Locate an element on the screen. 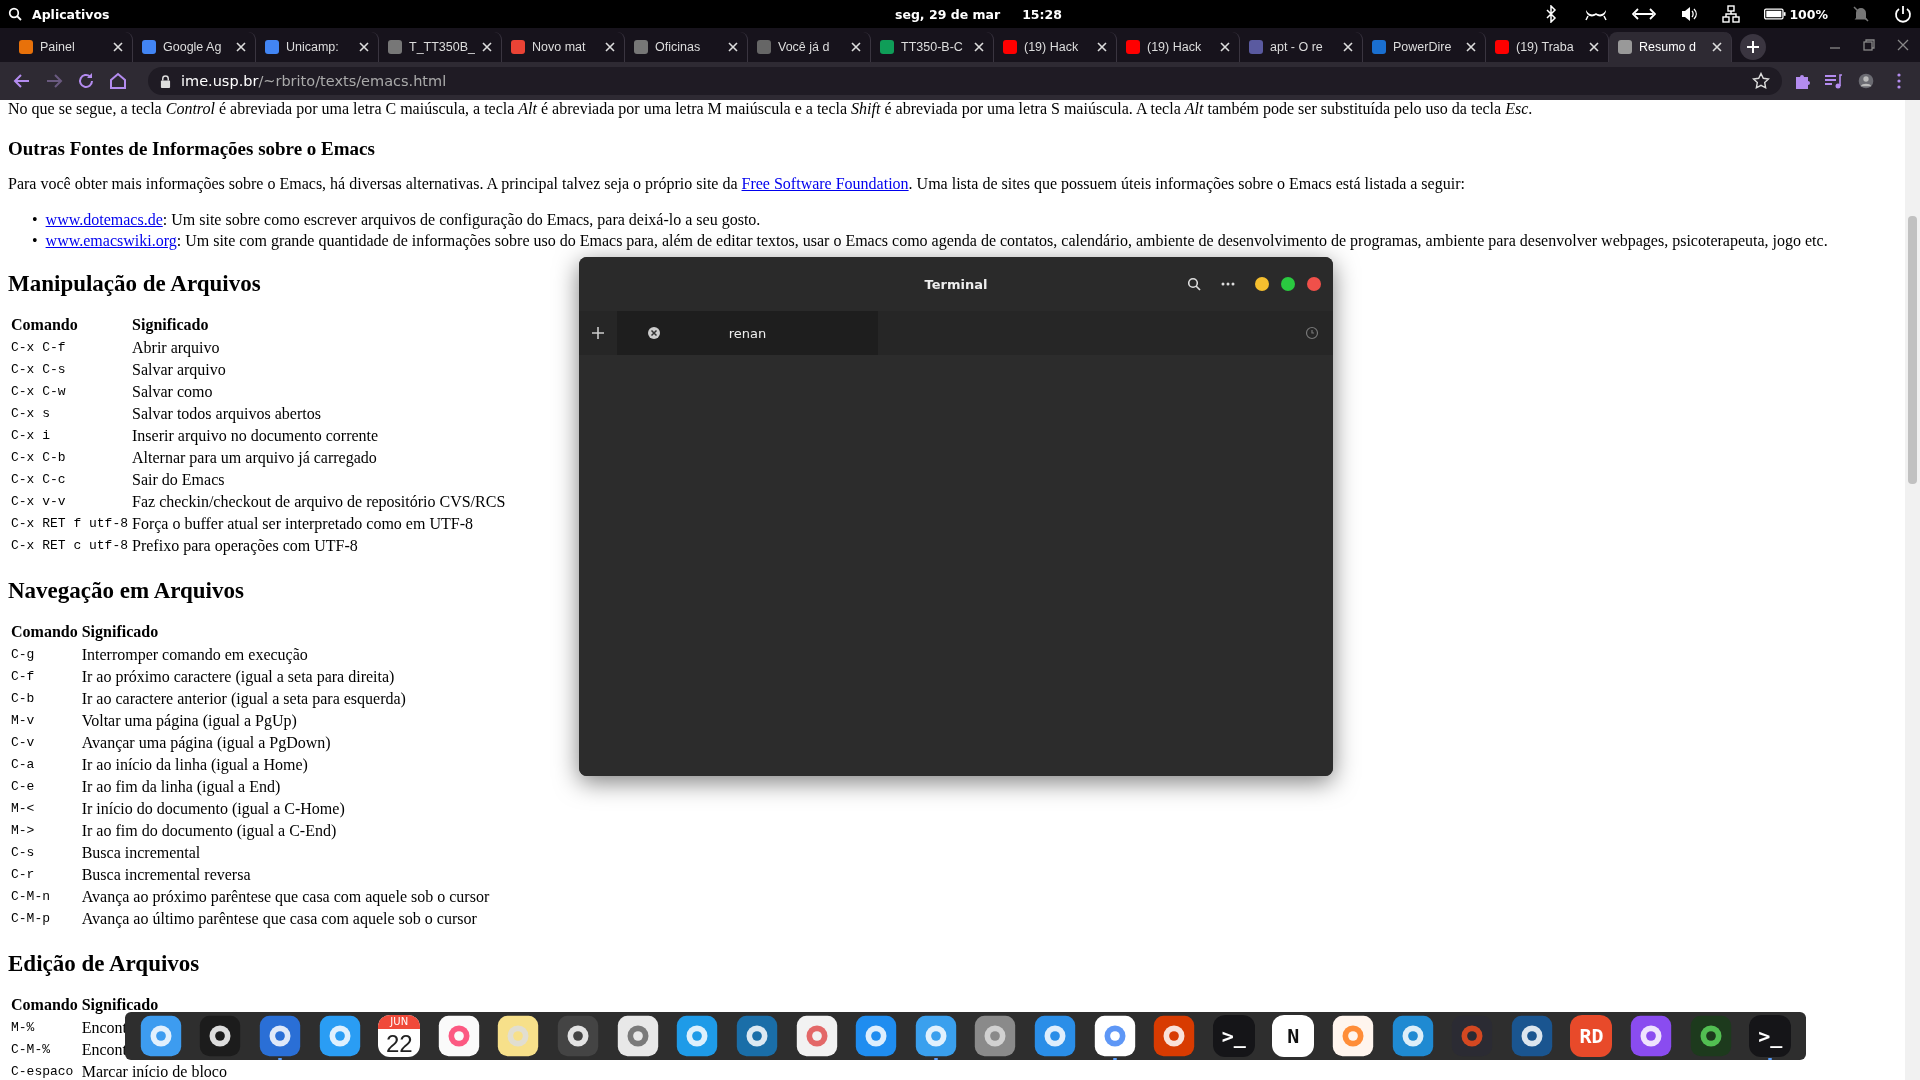  table-cell-text: M-< is located at coordinates (23, 809).